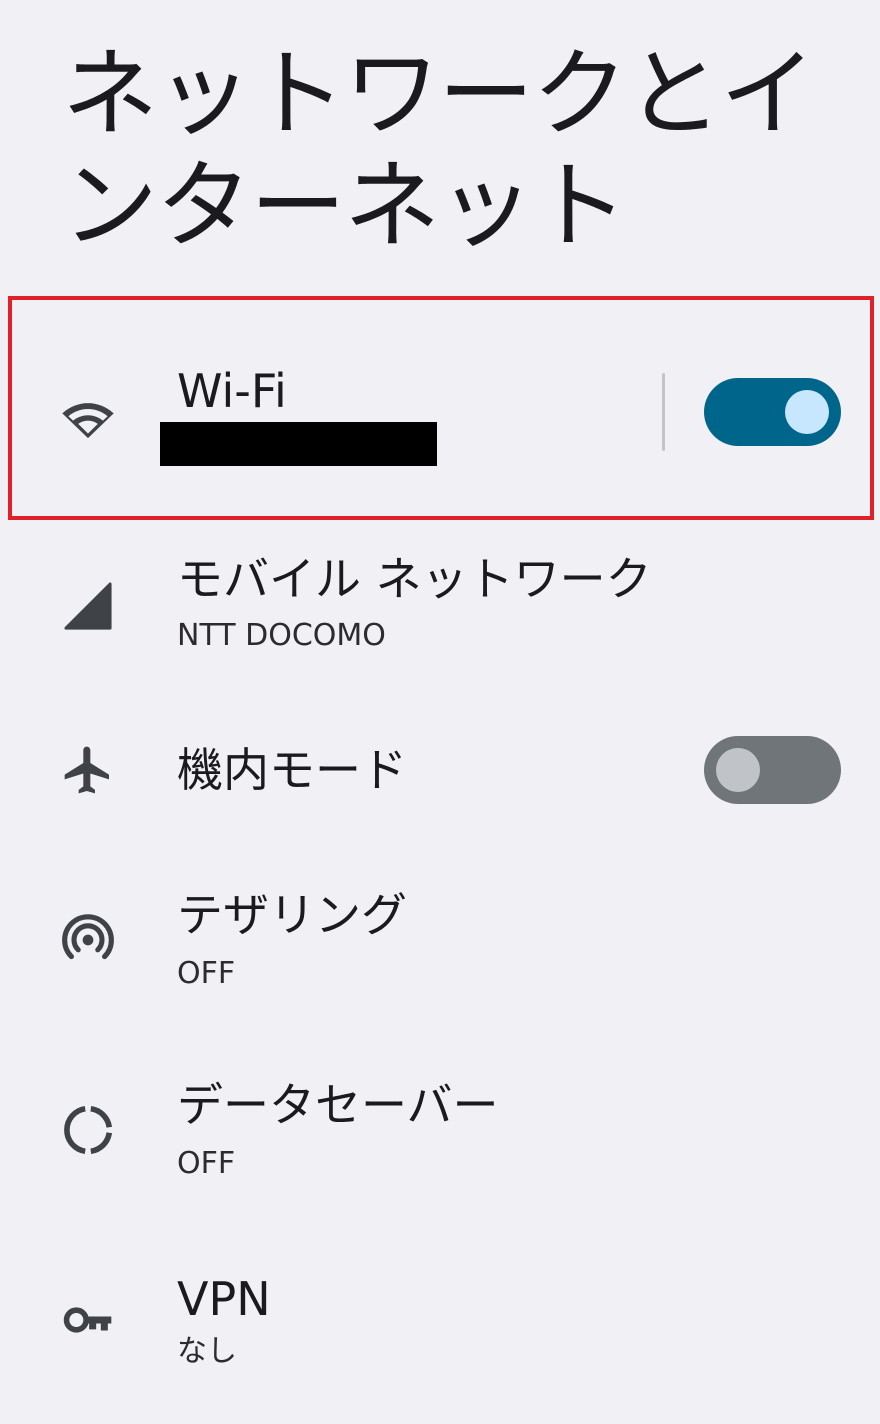 This screenshot has height=1424, width=880. What do you see at coordinates (88, 606) in the screenshot?
I see `cell-signal-icon` at bounding box center [88, 606].